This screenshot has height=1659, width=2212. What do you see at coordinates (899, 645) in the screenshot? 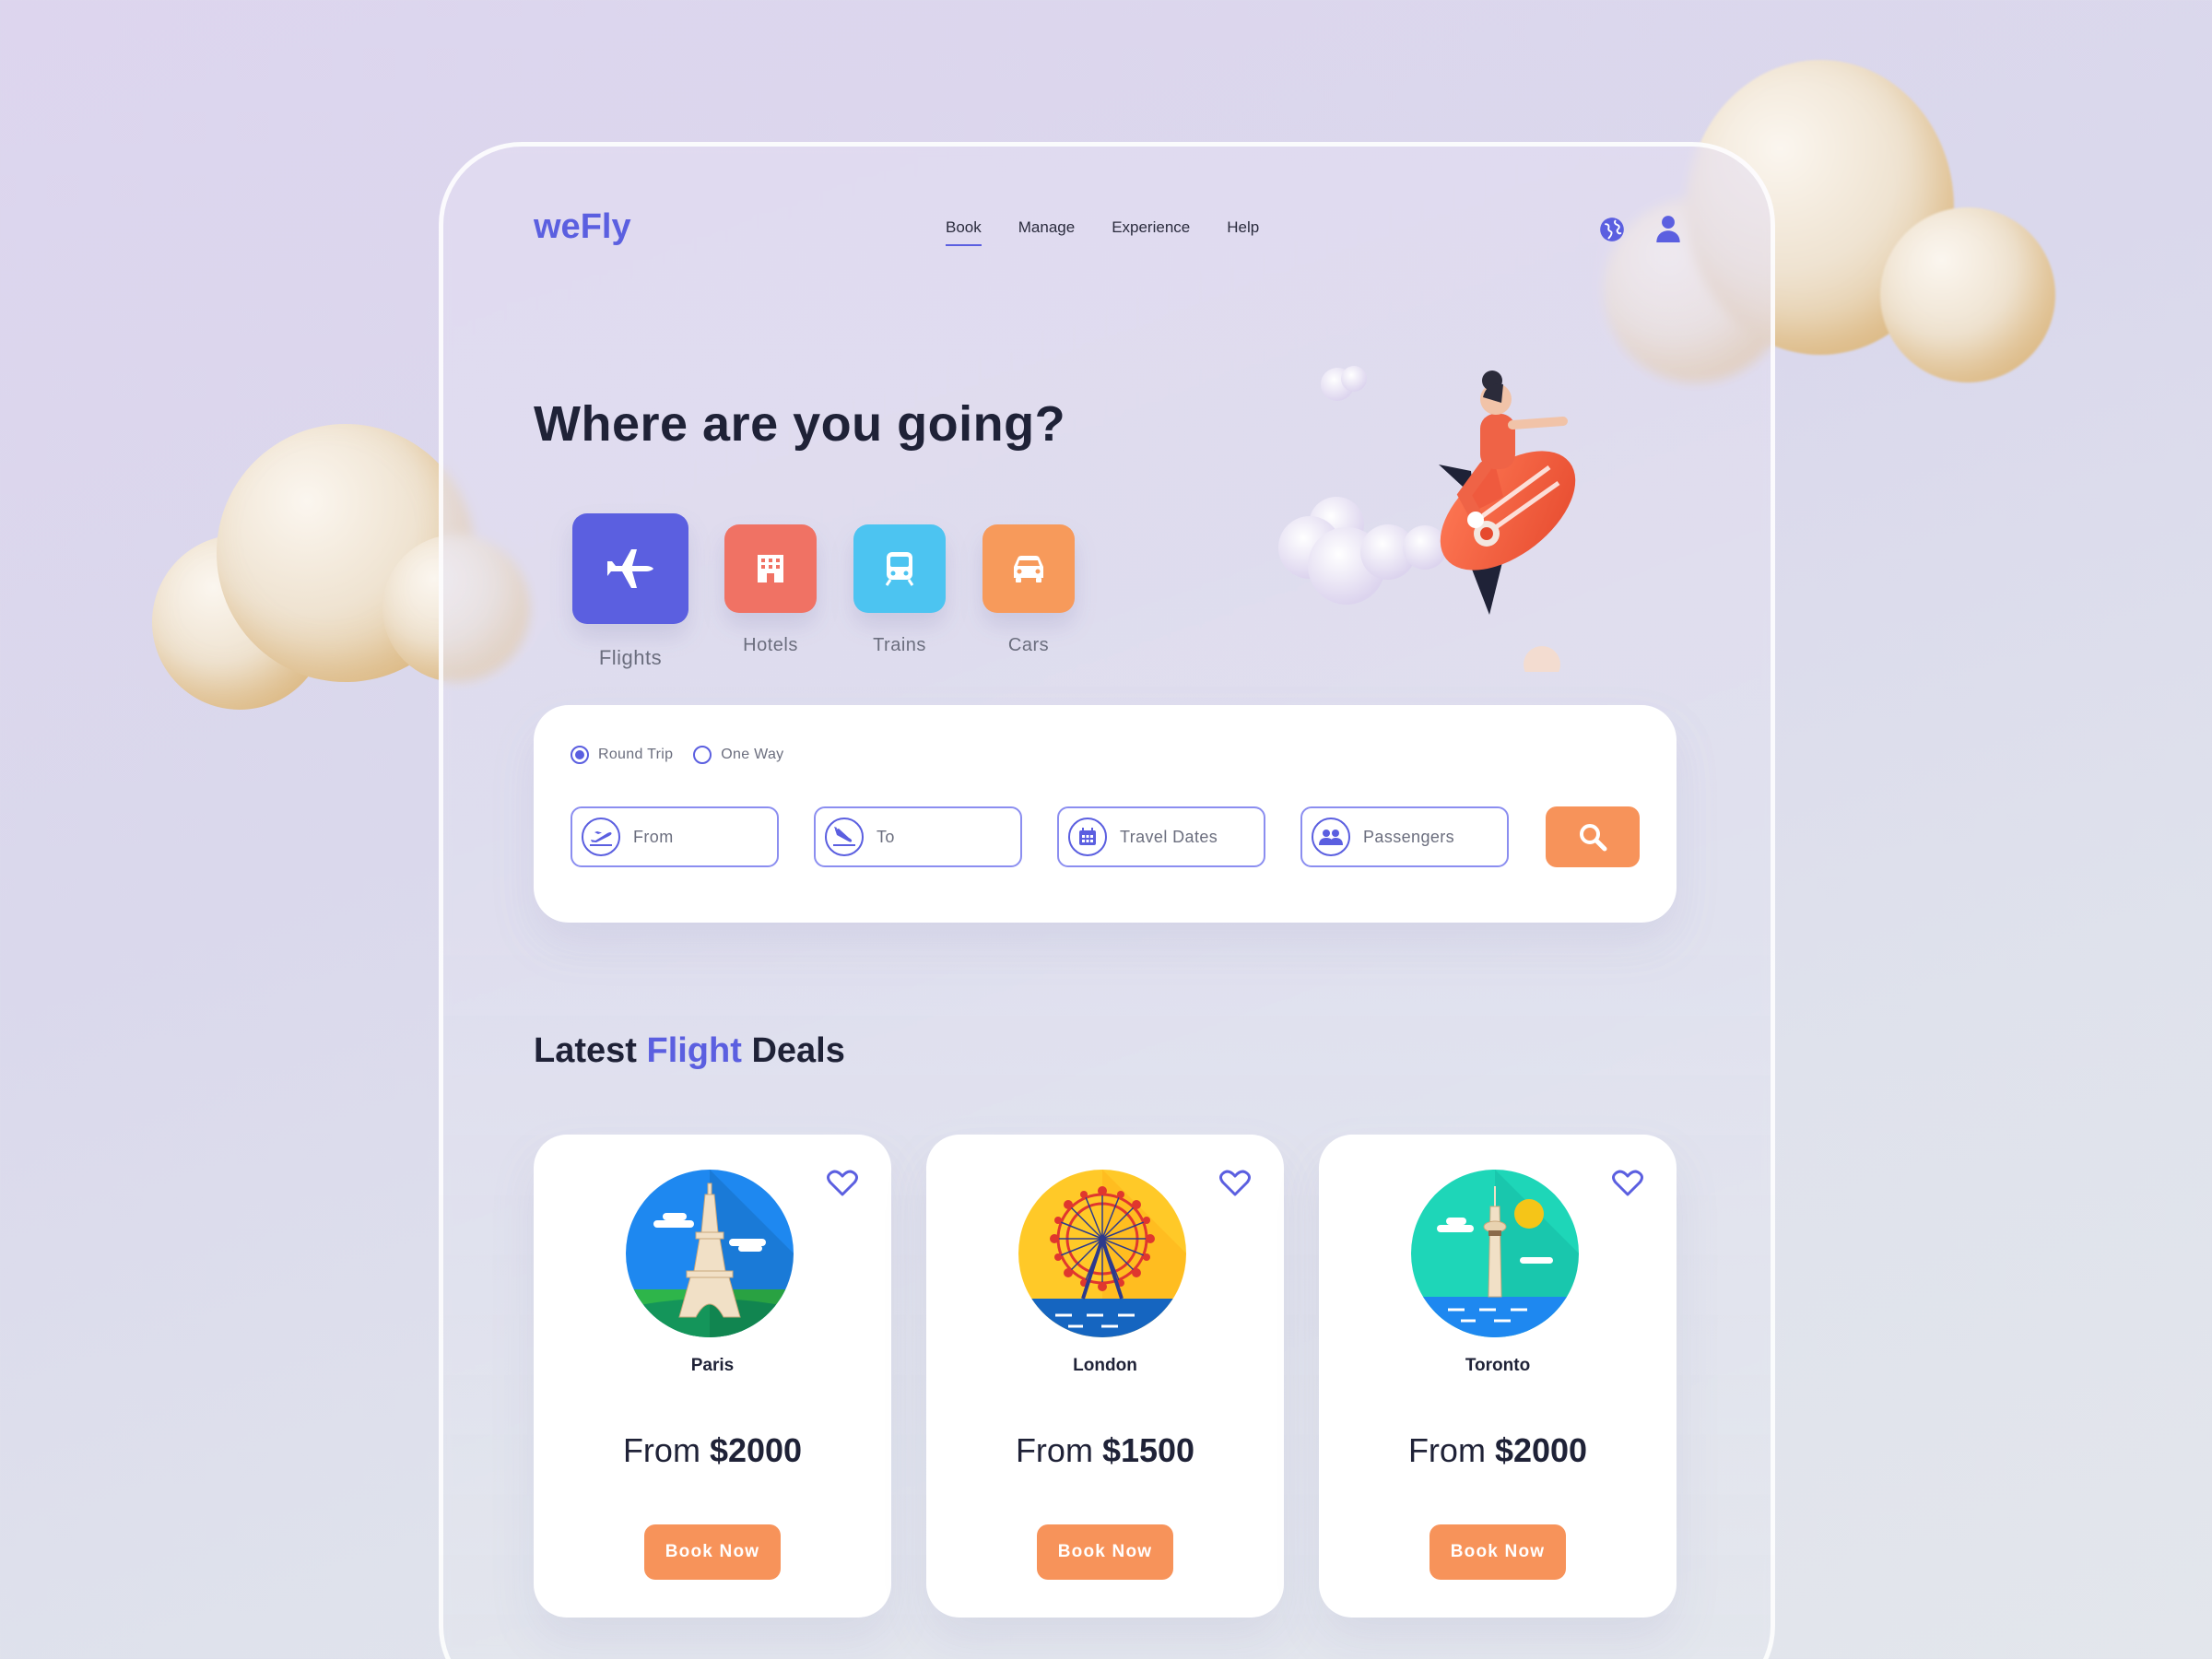
I see `tab-label: Trains` at bounding box center [899, 645].